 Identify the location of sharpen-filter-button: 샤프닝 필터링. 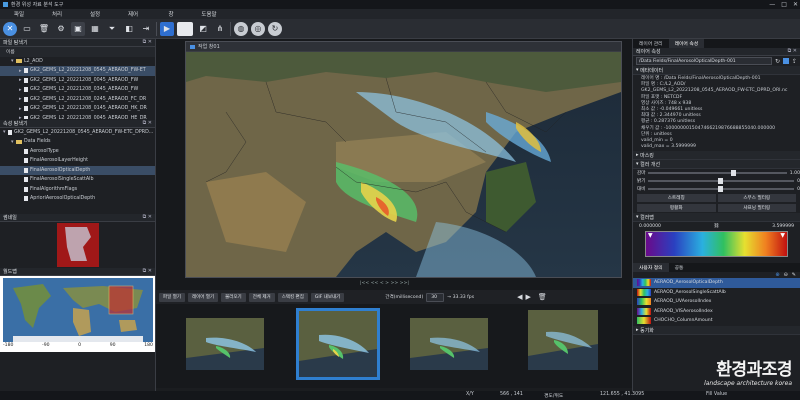
(756, 208).